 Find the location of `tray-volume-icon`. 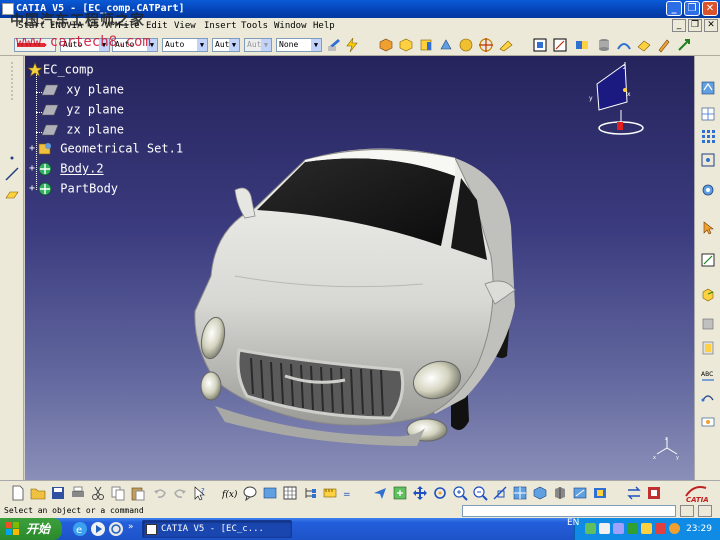

tray-volume-icon is located at coordinates (618, 528).